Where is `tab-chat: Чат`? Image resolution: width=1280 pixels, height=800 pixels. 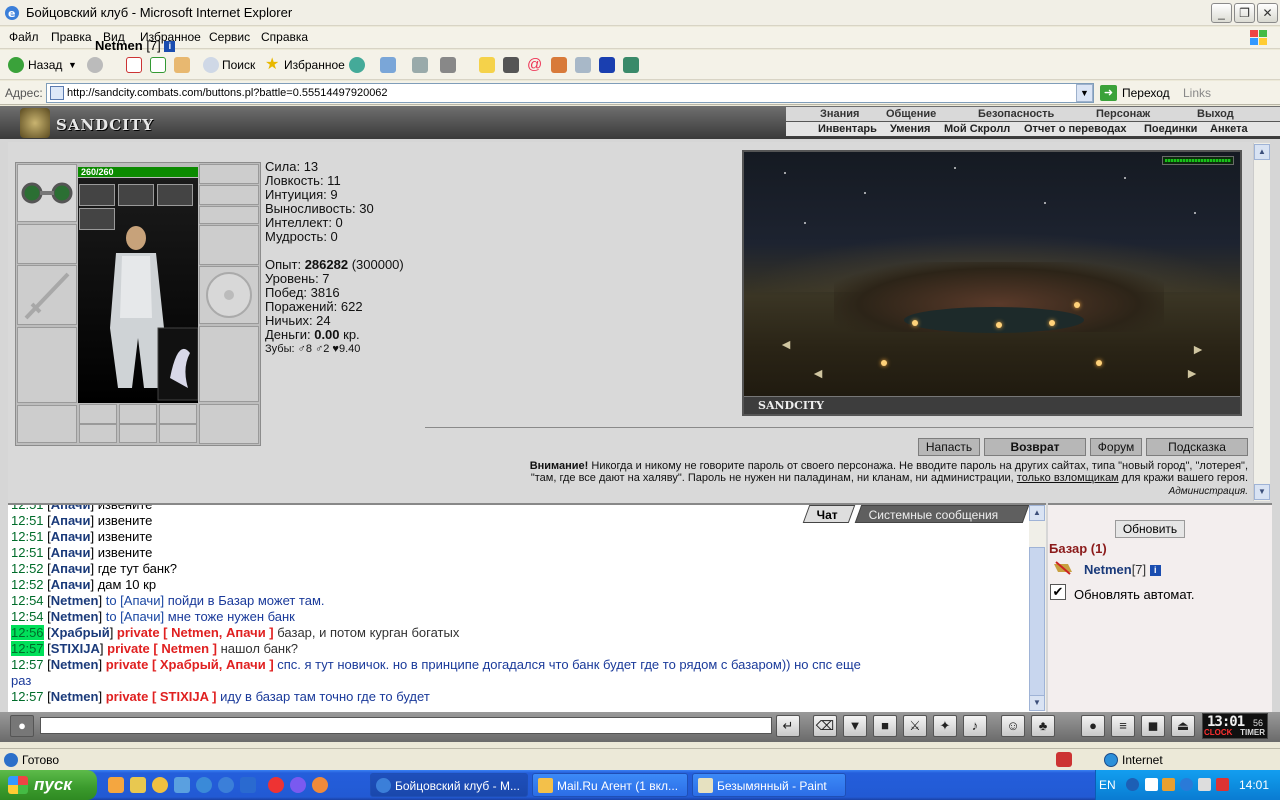 tab-chat: Чат is located at coordinates (829, 514).